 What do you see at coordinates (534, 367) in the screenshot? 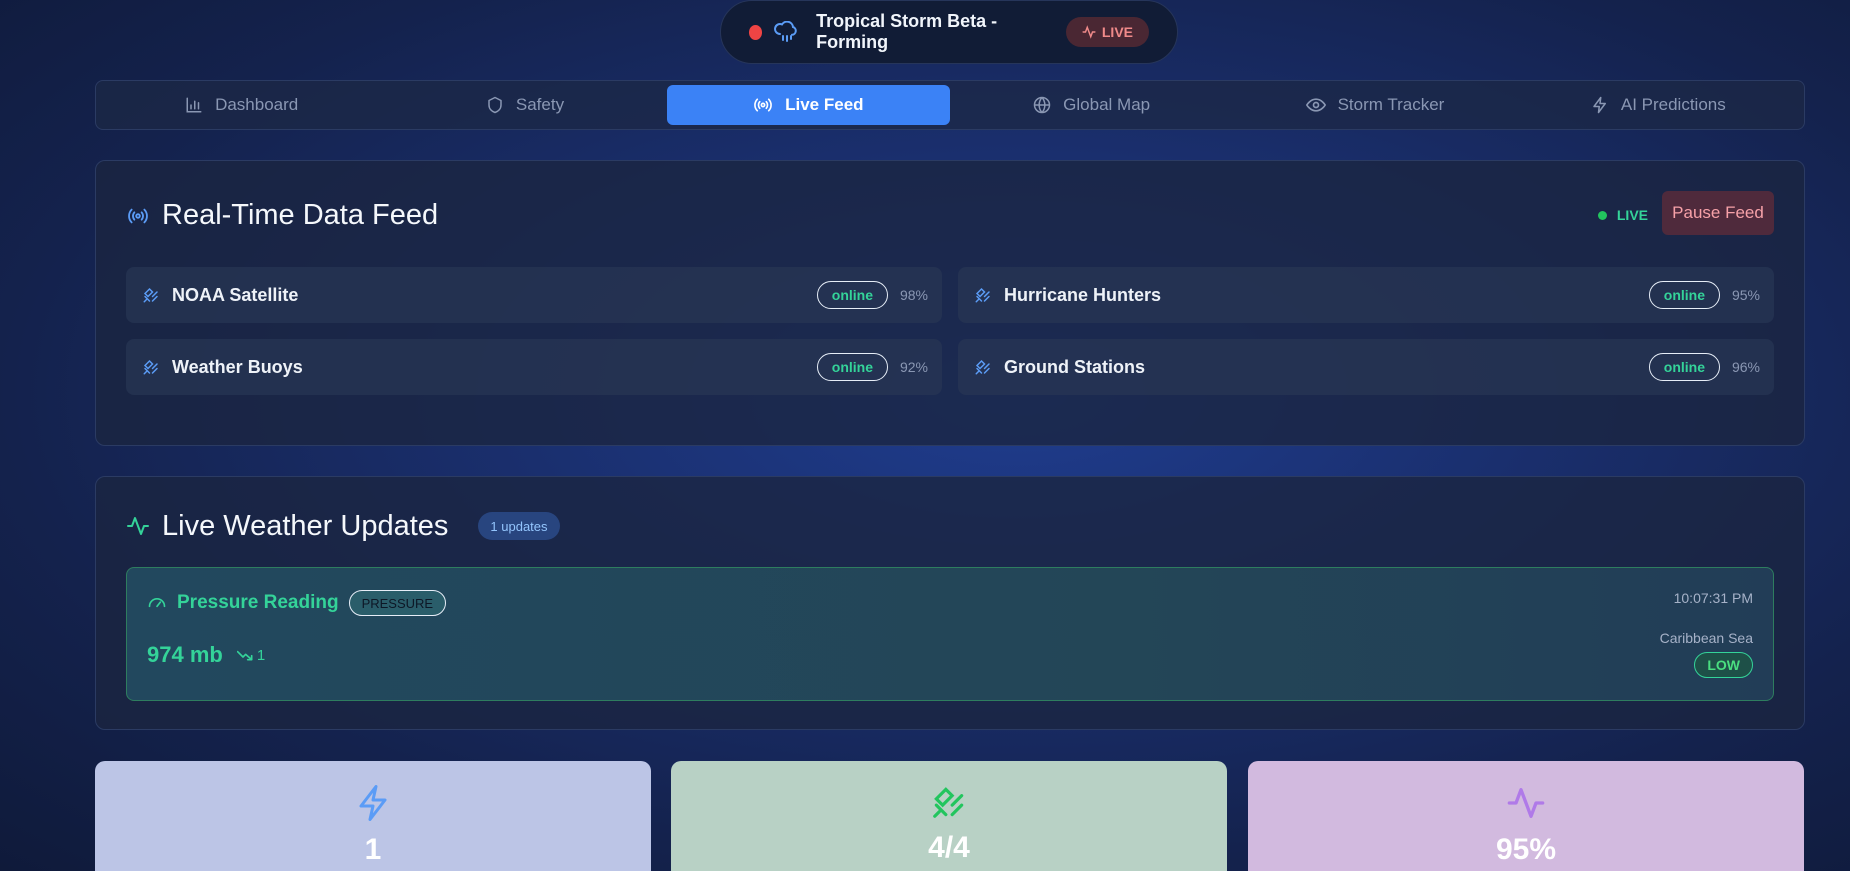
I see `source-item-weather-buoys: Weather Buoys online 92%` at bounding box center [534, 367].